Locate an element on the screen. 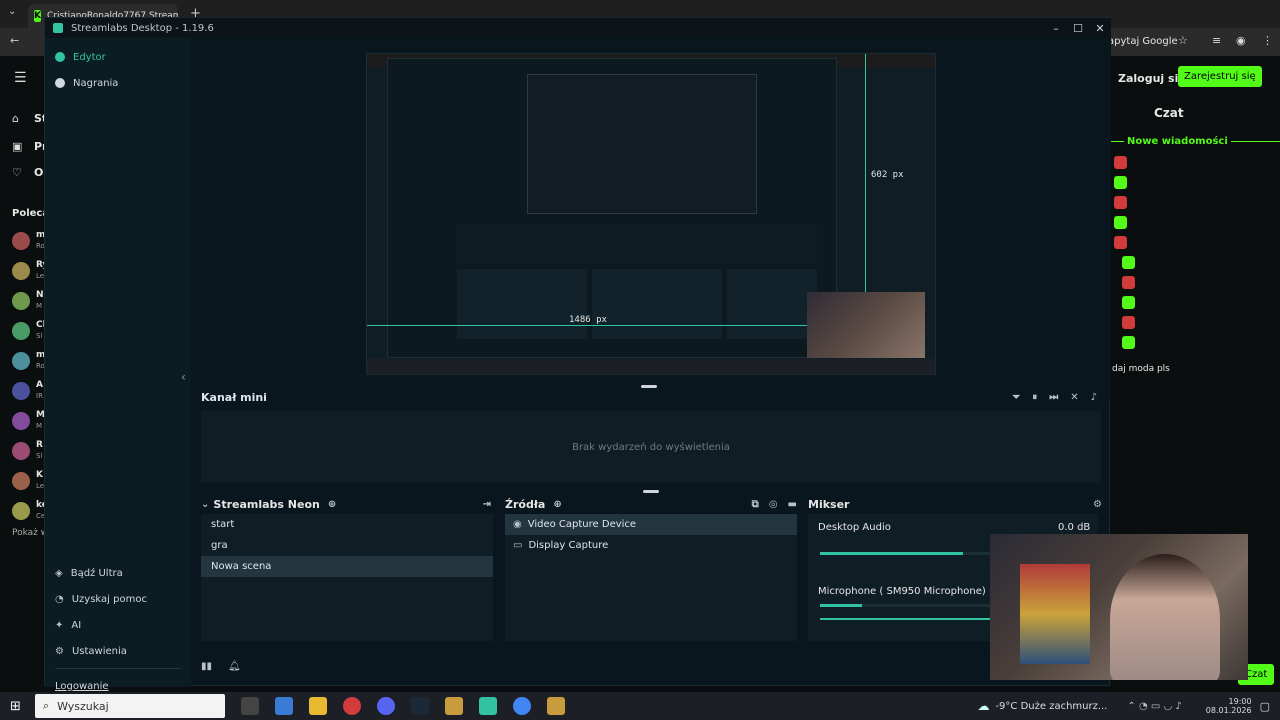 The width and height of the screenshot is (1280, 720). nested-scenes is located at coordinates (522, 304).